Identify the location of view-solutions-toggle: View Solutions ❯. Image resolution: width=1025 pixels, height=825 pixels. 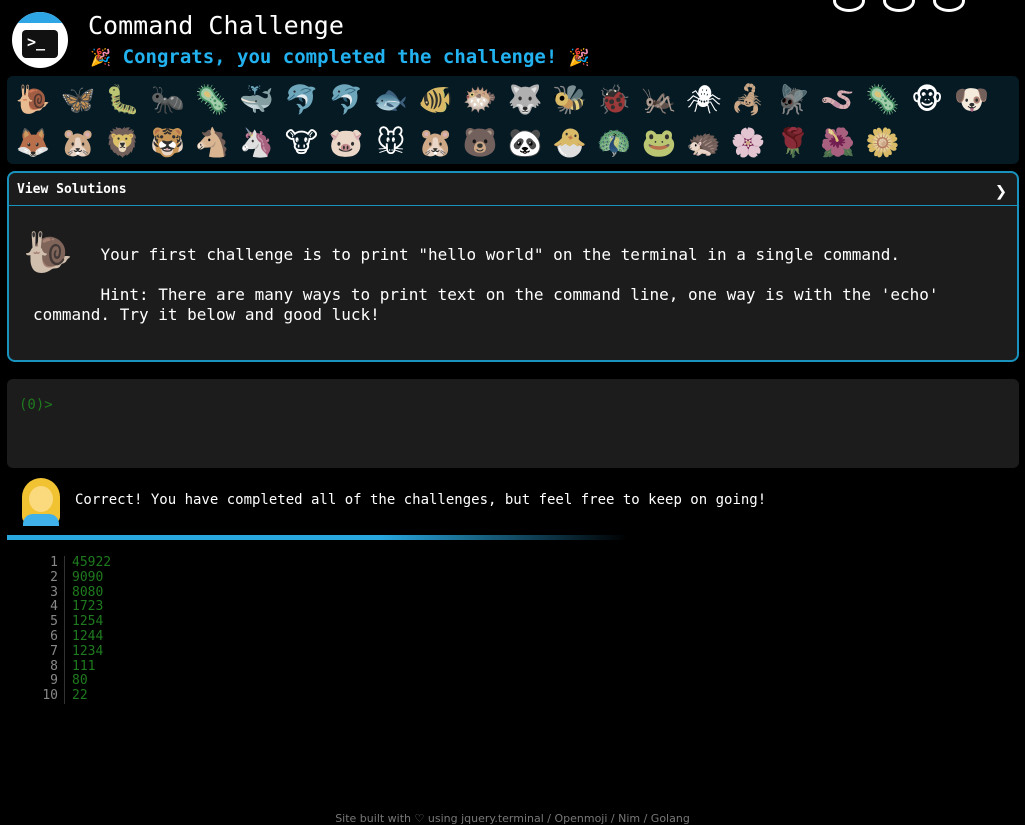
(513, 189).